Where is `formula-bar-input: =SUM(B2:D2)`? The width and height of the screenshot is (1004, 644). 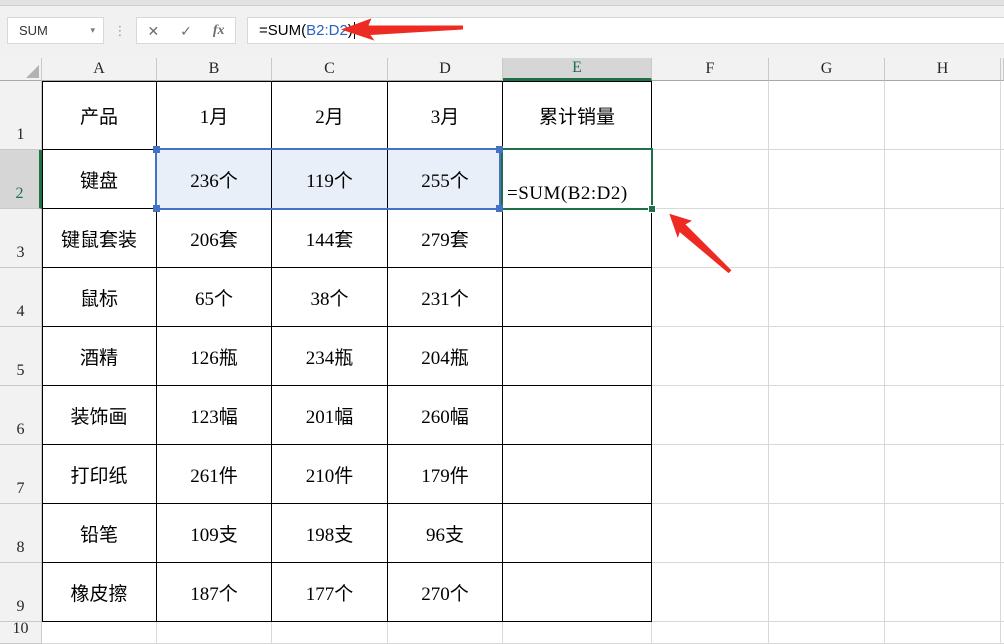
formula-bar-input: =SUM(B2:D2) is located at coordinates (625, 30).